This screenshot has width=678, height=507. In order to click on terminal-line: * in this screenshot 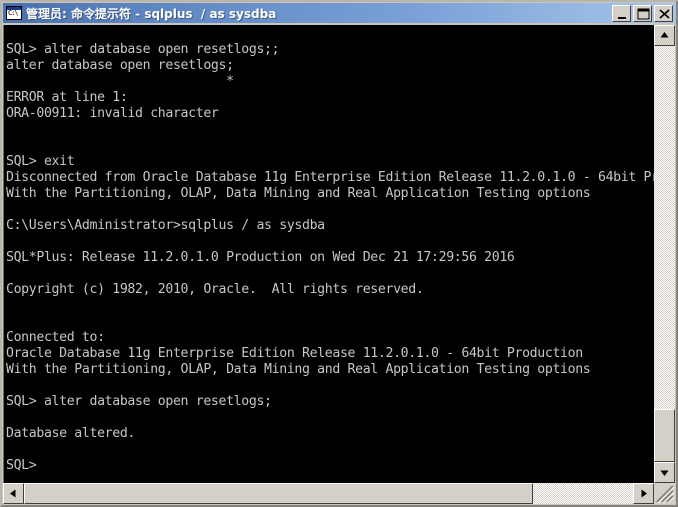, I will do `click(120, 81)`.